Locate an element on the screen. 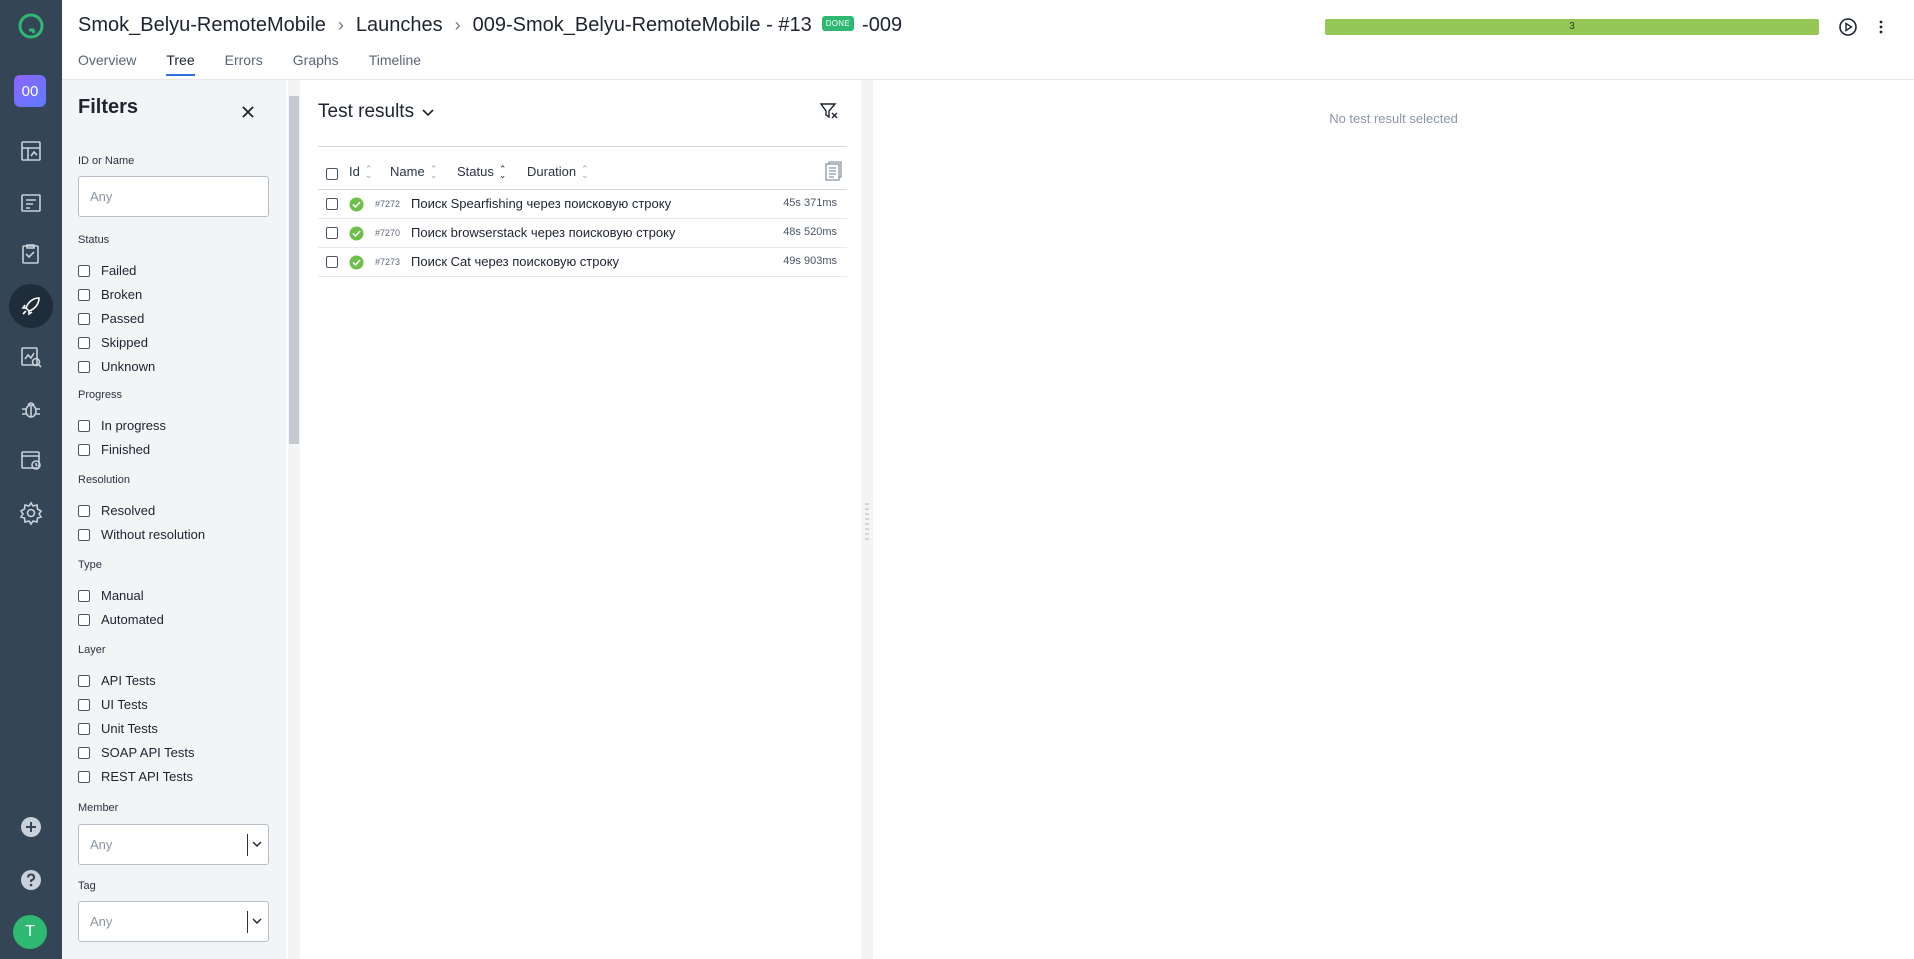  results-title: Test results is located at coordinates (366, 111).